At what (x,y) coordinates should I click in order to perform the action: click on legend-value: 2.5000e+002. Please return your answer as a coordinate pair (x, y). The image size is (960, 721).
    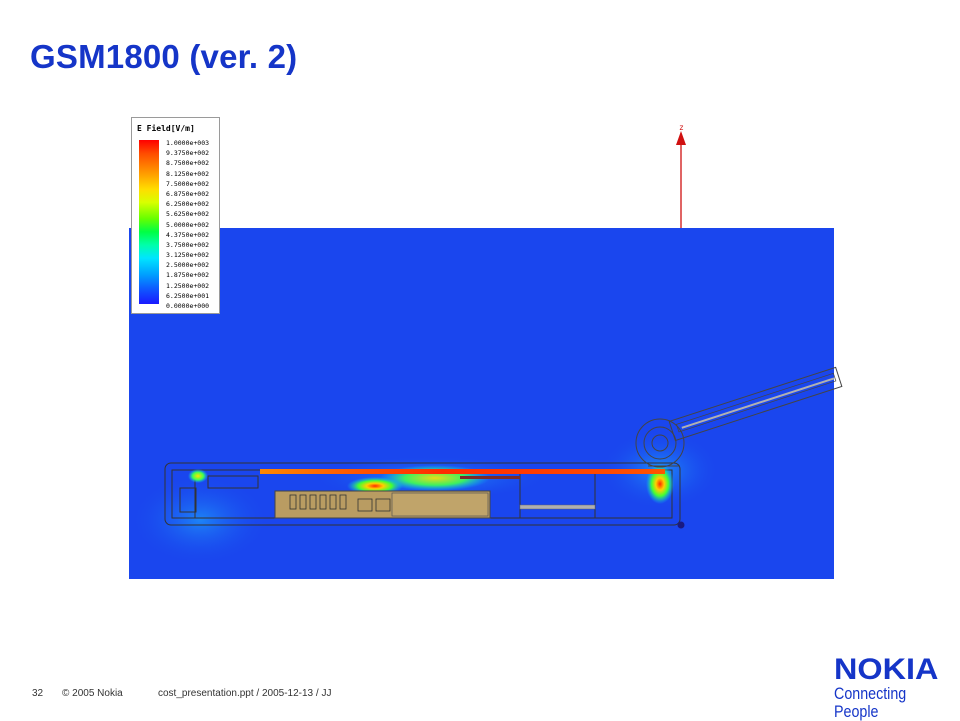
    Looking at the image, I should click on (188, 265).